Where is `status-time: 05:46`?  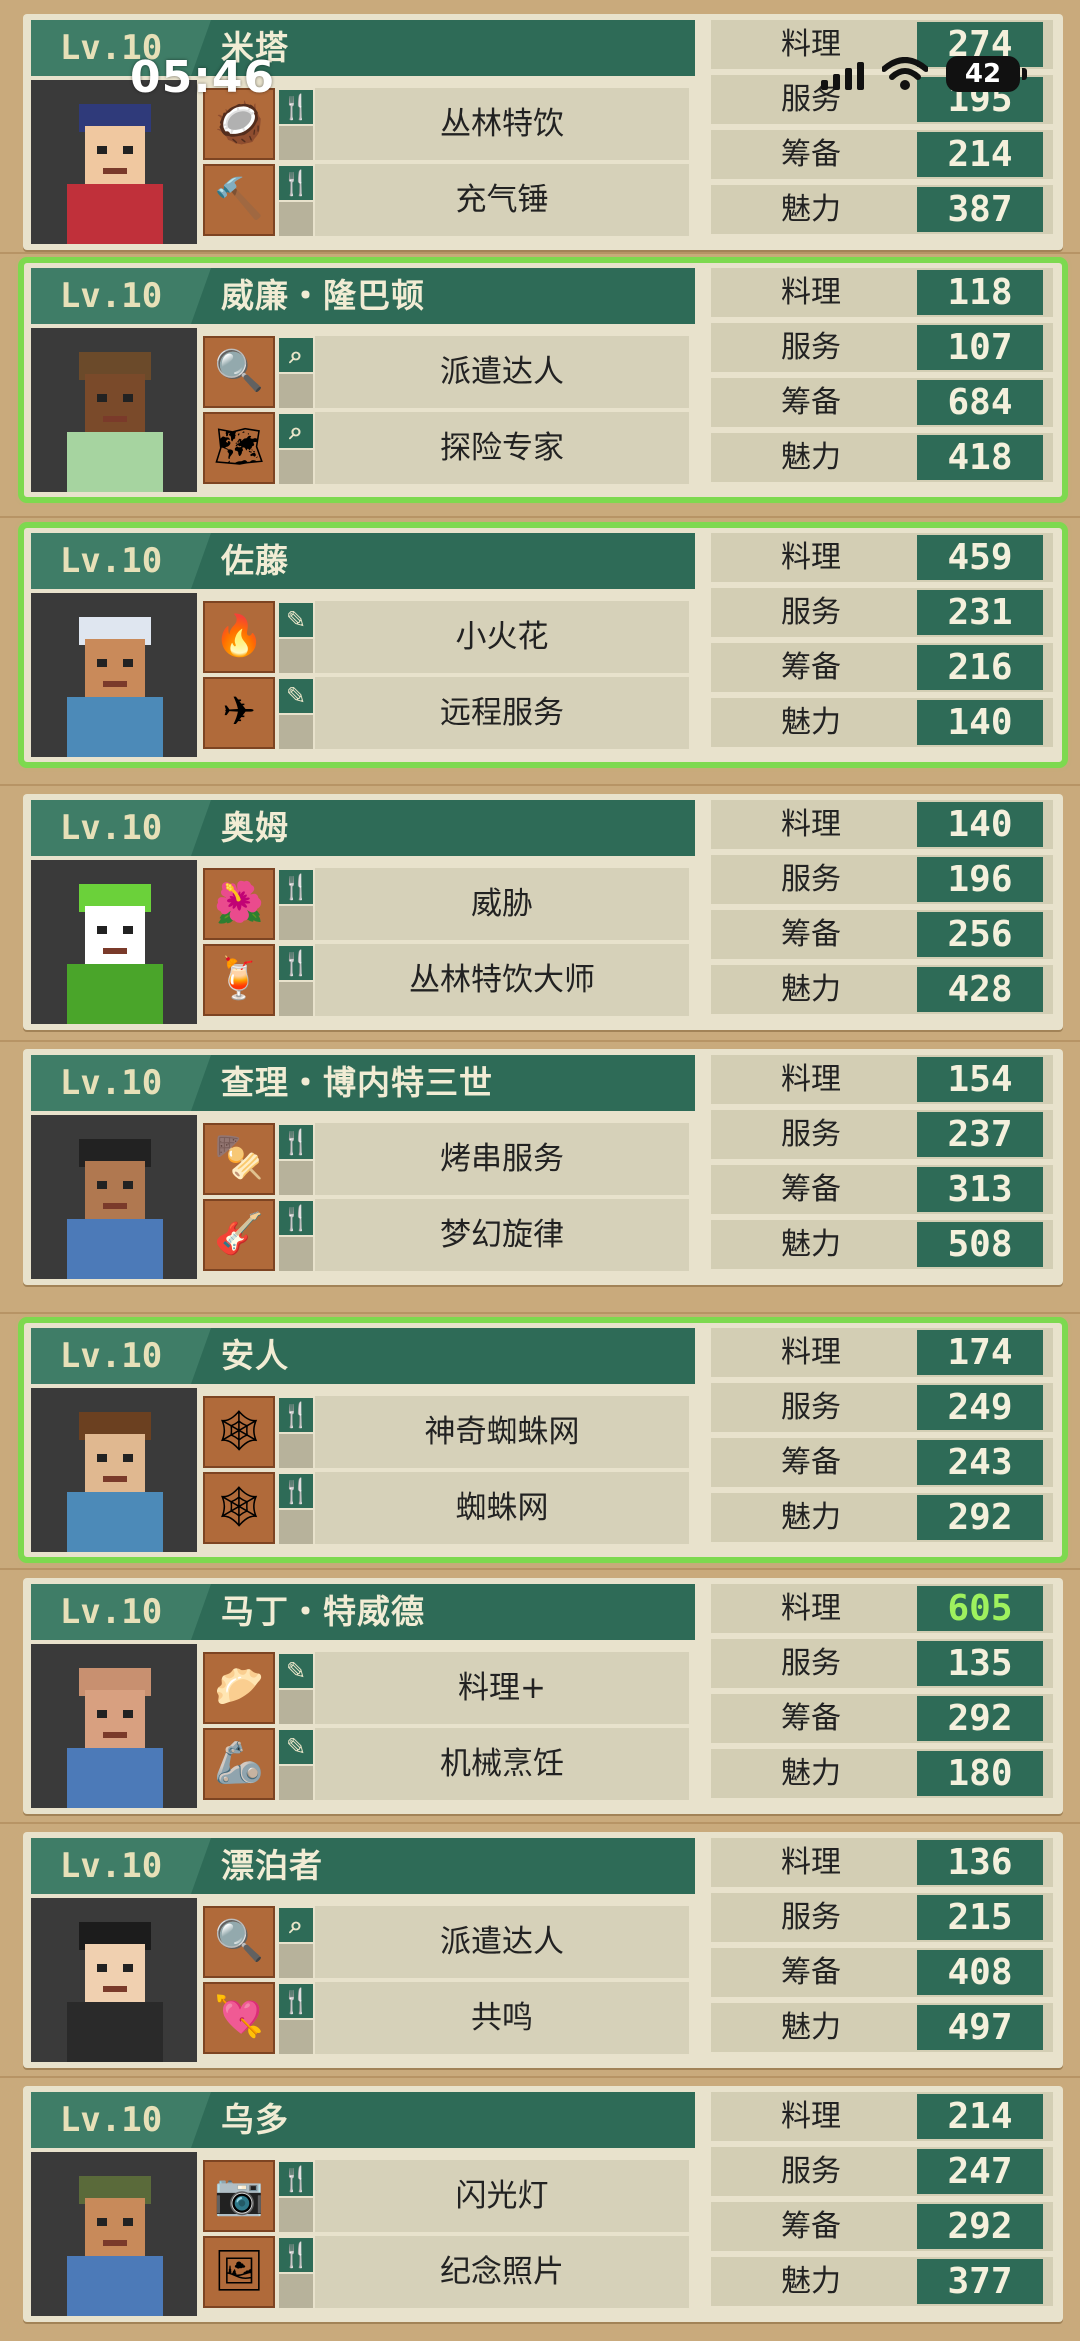 status-time: 05:46 is located at coordinates (203, 77).